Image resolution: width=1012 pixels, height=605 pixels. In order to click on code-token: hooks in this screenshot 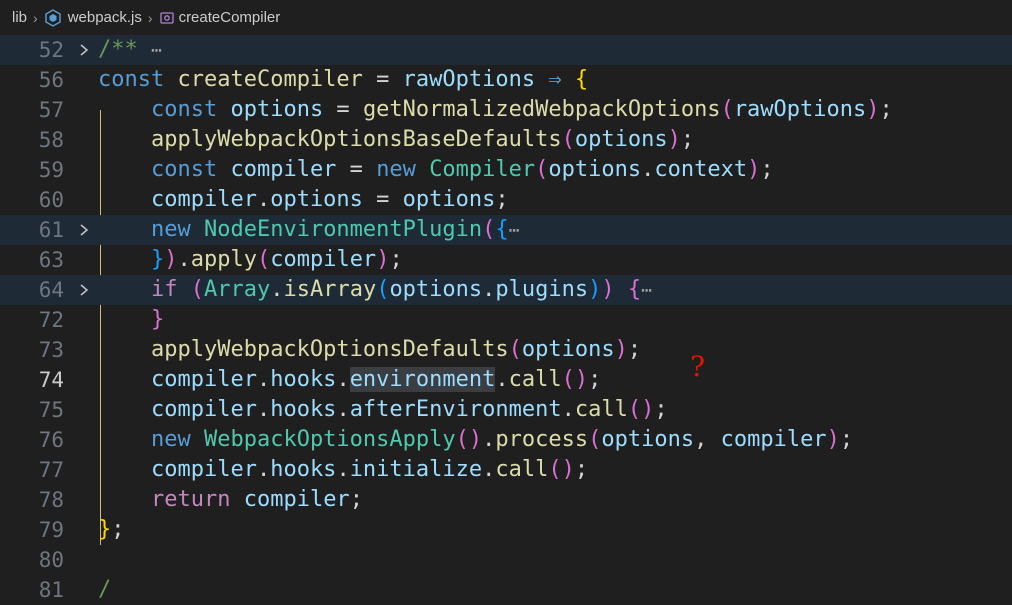, I will do `click(303, 379)`.